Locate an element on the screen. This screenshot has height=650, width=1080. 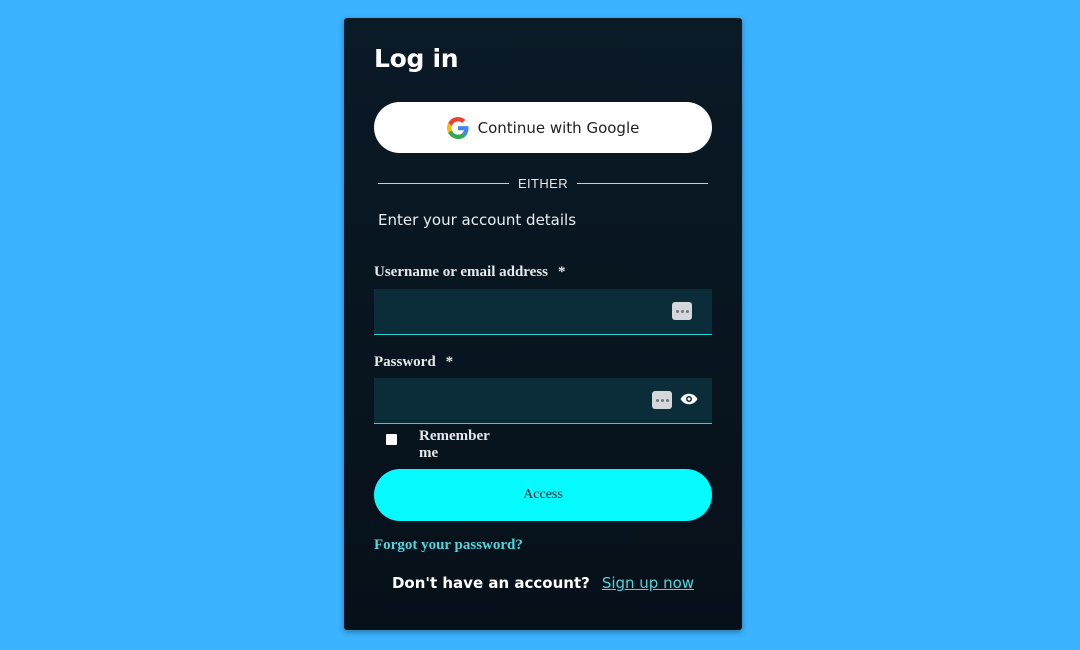
page-title: Log in is located at coordinates (416, 58).